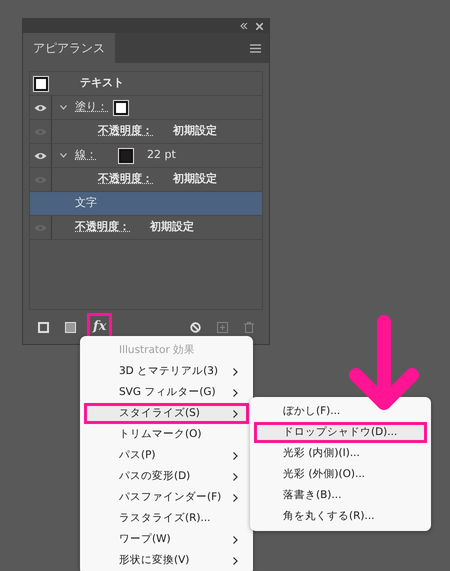 This screenshot has width=450, height=571. I want to click on menu-item: パス(P), so click(166, 455).